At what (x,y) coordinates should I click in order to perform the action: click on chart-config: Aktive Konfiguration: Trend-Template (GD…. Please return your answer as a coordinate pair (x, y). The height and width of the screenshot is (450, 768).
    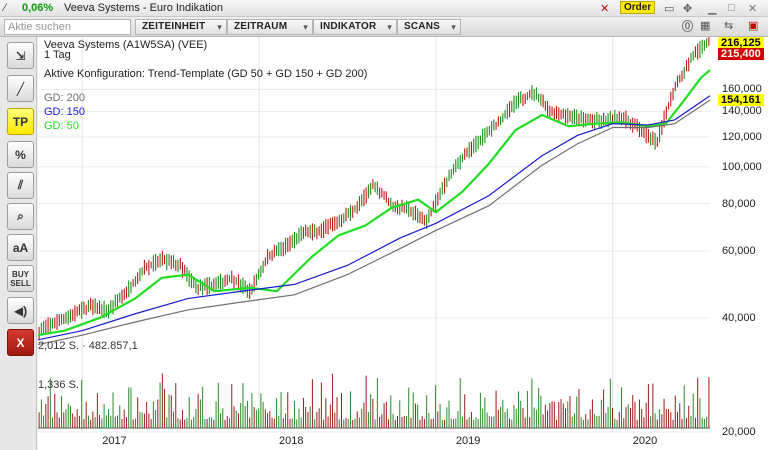
    Looking at the image, I should click on (206, 74).